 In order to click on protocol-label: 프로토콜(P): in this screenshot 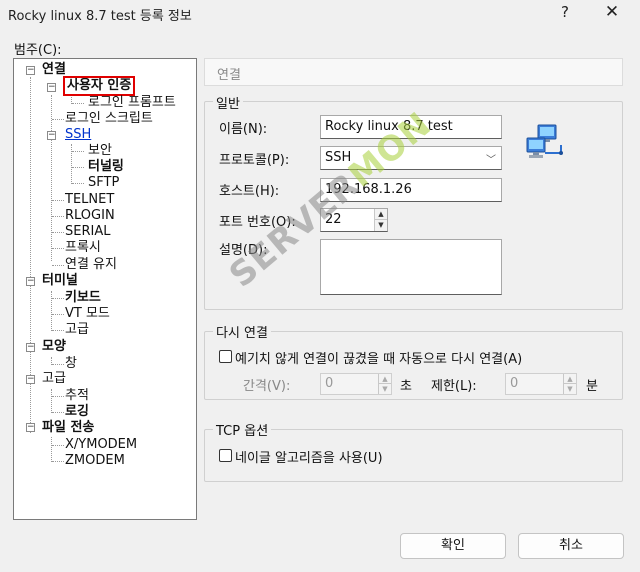, I will do `click(254, 160)`.